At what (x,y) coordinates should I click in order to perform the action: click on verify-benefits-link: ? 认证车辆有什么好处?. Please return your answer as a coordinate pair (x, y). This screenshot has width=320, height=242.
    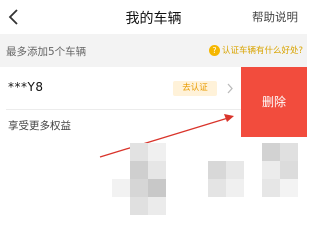
    Looking at the image, I should click on (255, 50).